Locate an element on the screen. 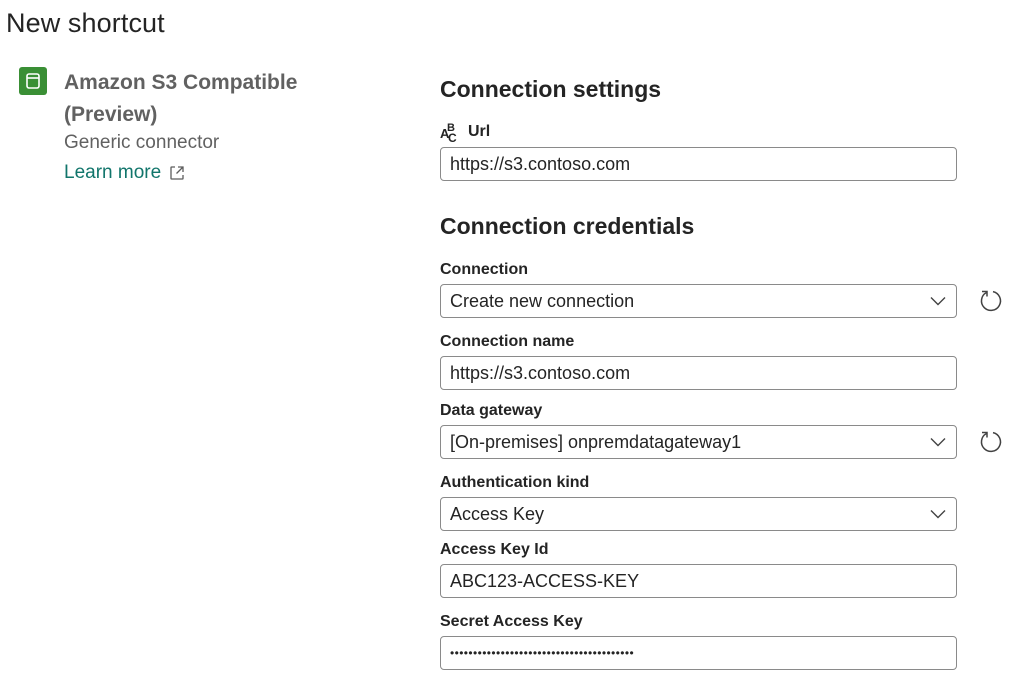 The width and height of the screenshot is (1024, 689). auth-kind-selected: Access Key is located at coordinates (497, 513).